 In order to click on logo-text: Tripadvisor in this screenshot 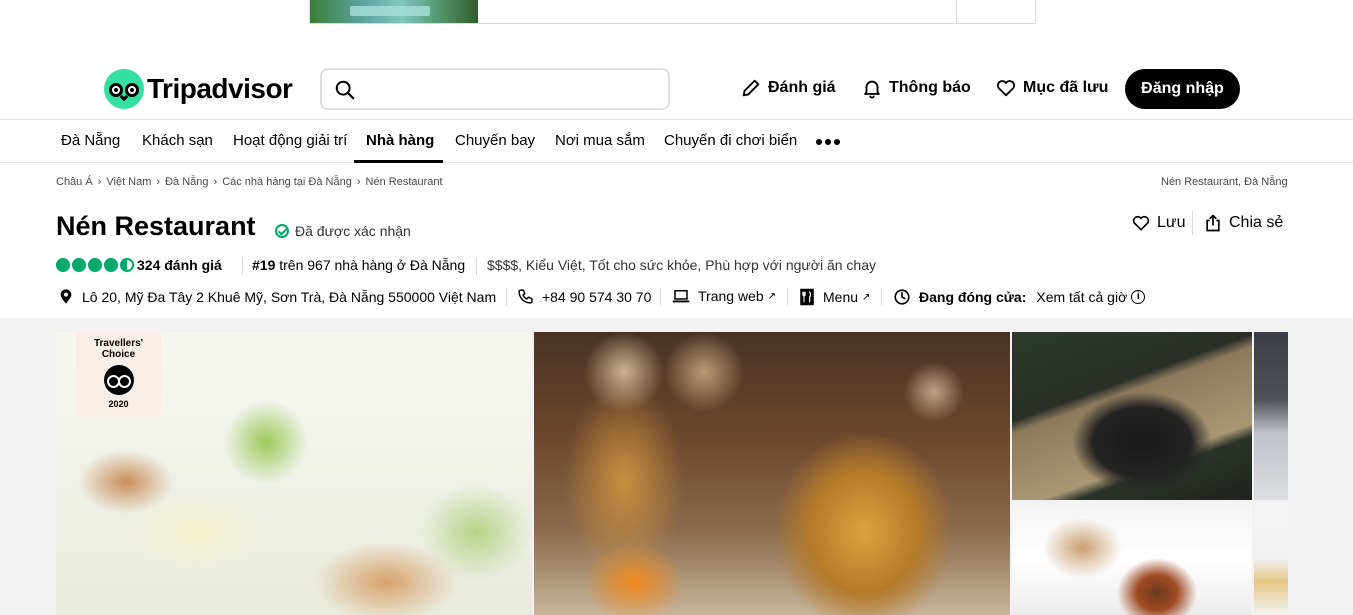, I will do `click(220, 88)`.